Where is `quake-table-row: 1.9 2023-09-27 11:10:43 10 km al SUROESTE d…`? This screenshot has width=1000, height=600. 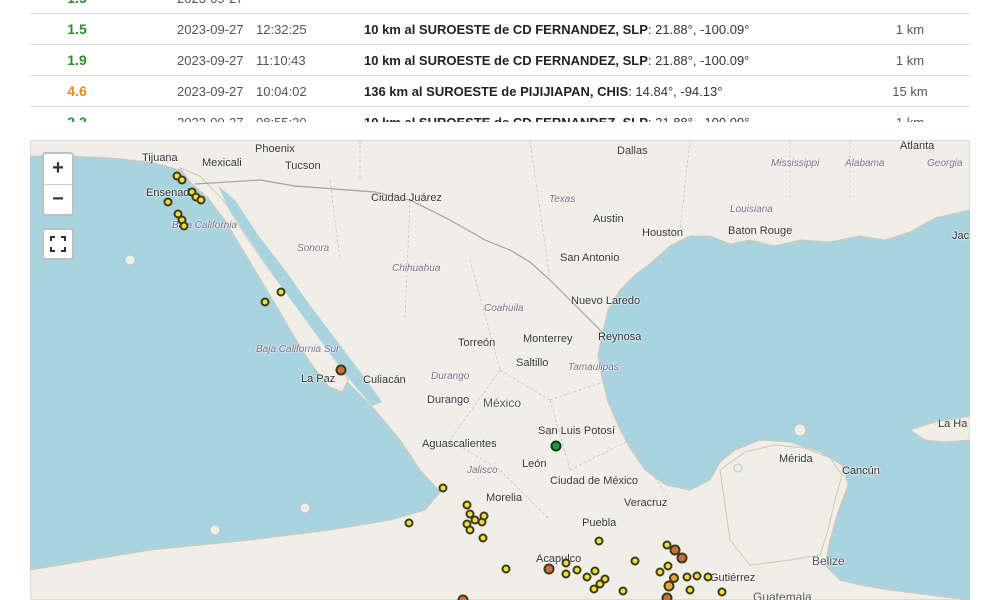 quake-table-row: 1.9 2023-09-27 11:10:43 10 km al SUROESTE d… is located at coordinates (500, 60).